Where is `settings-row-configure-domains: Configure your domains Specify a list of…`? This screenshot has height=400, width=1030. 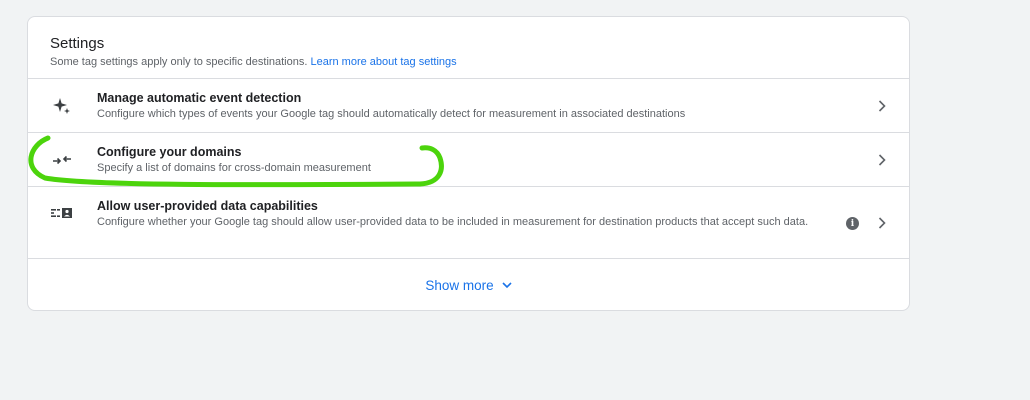 settings-row-configure-domains: Configure your domains Specify a list of… is located at coordinates (468, 159).